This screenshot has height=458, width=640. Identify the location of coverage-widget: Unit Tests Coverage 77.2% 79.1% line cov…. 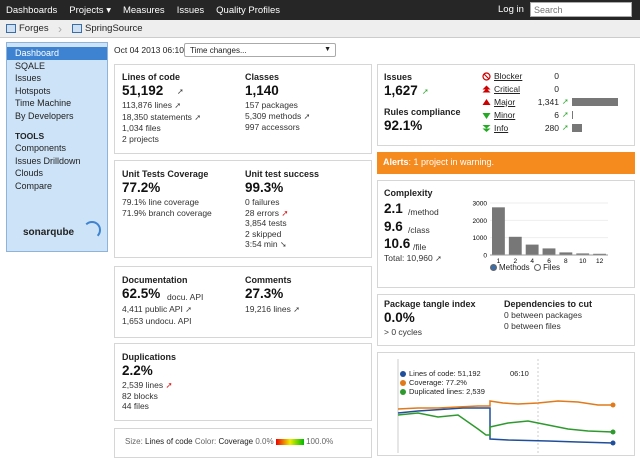
(243, 209).